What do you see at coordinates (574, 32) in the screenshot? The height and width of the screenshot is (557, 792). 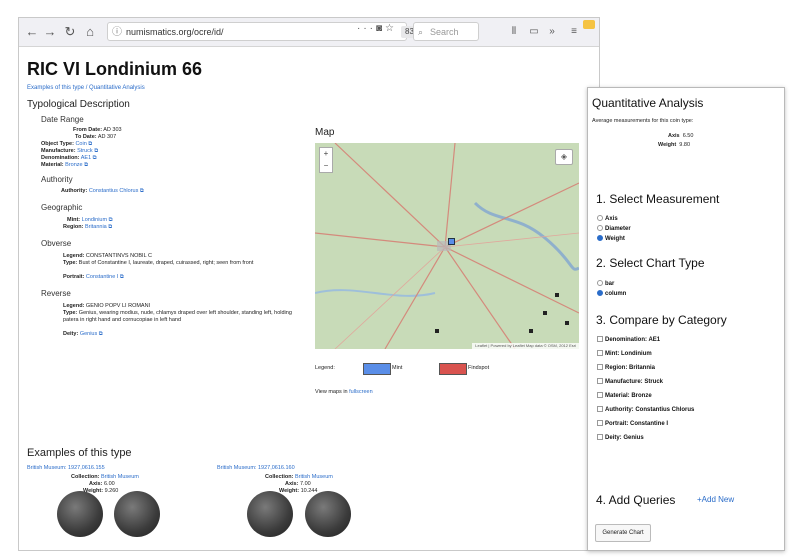 I see `menu-icon: ≡` at bounding box center [574, 32].